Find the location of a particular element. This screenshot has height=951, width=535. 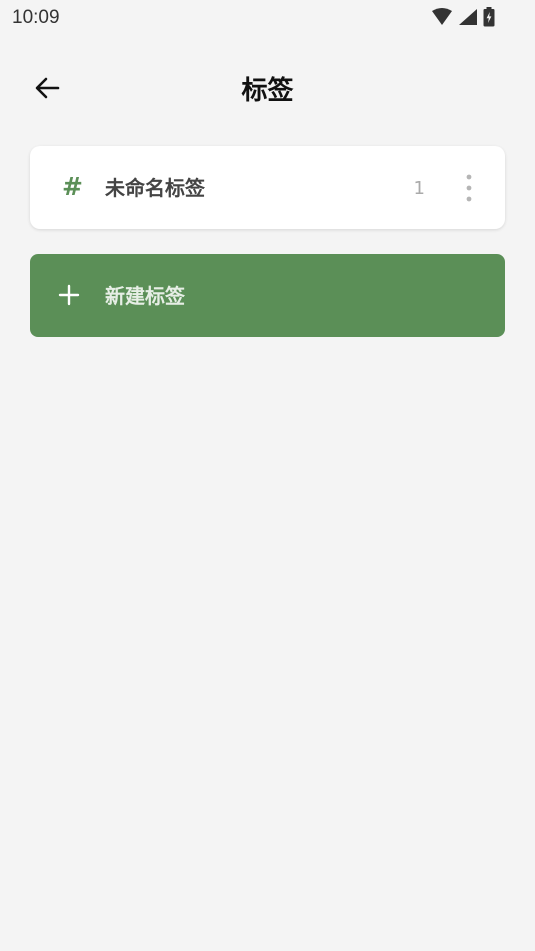

new-tag-button: 新建标签 is located at coordinates (267, 295).